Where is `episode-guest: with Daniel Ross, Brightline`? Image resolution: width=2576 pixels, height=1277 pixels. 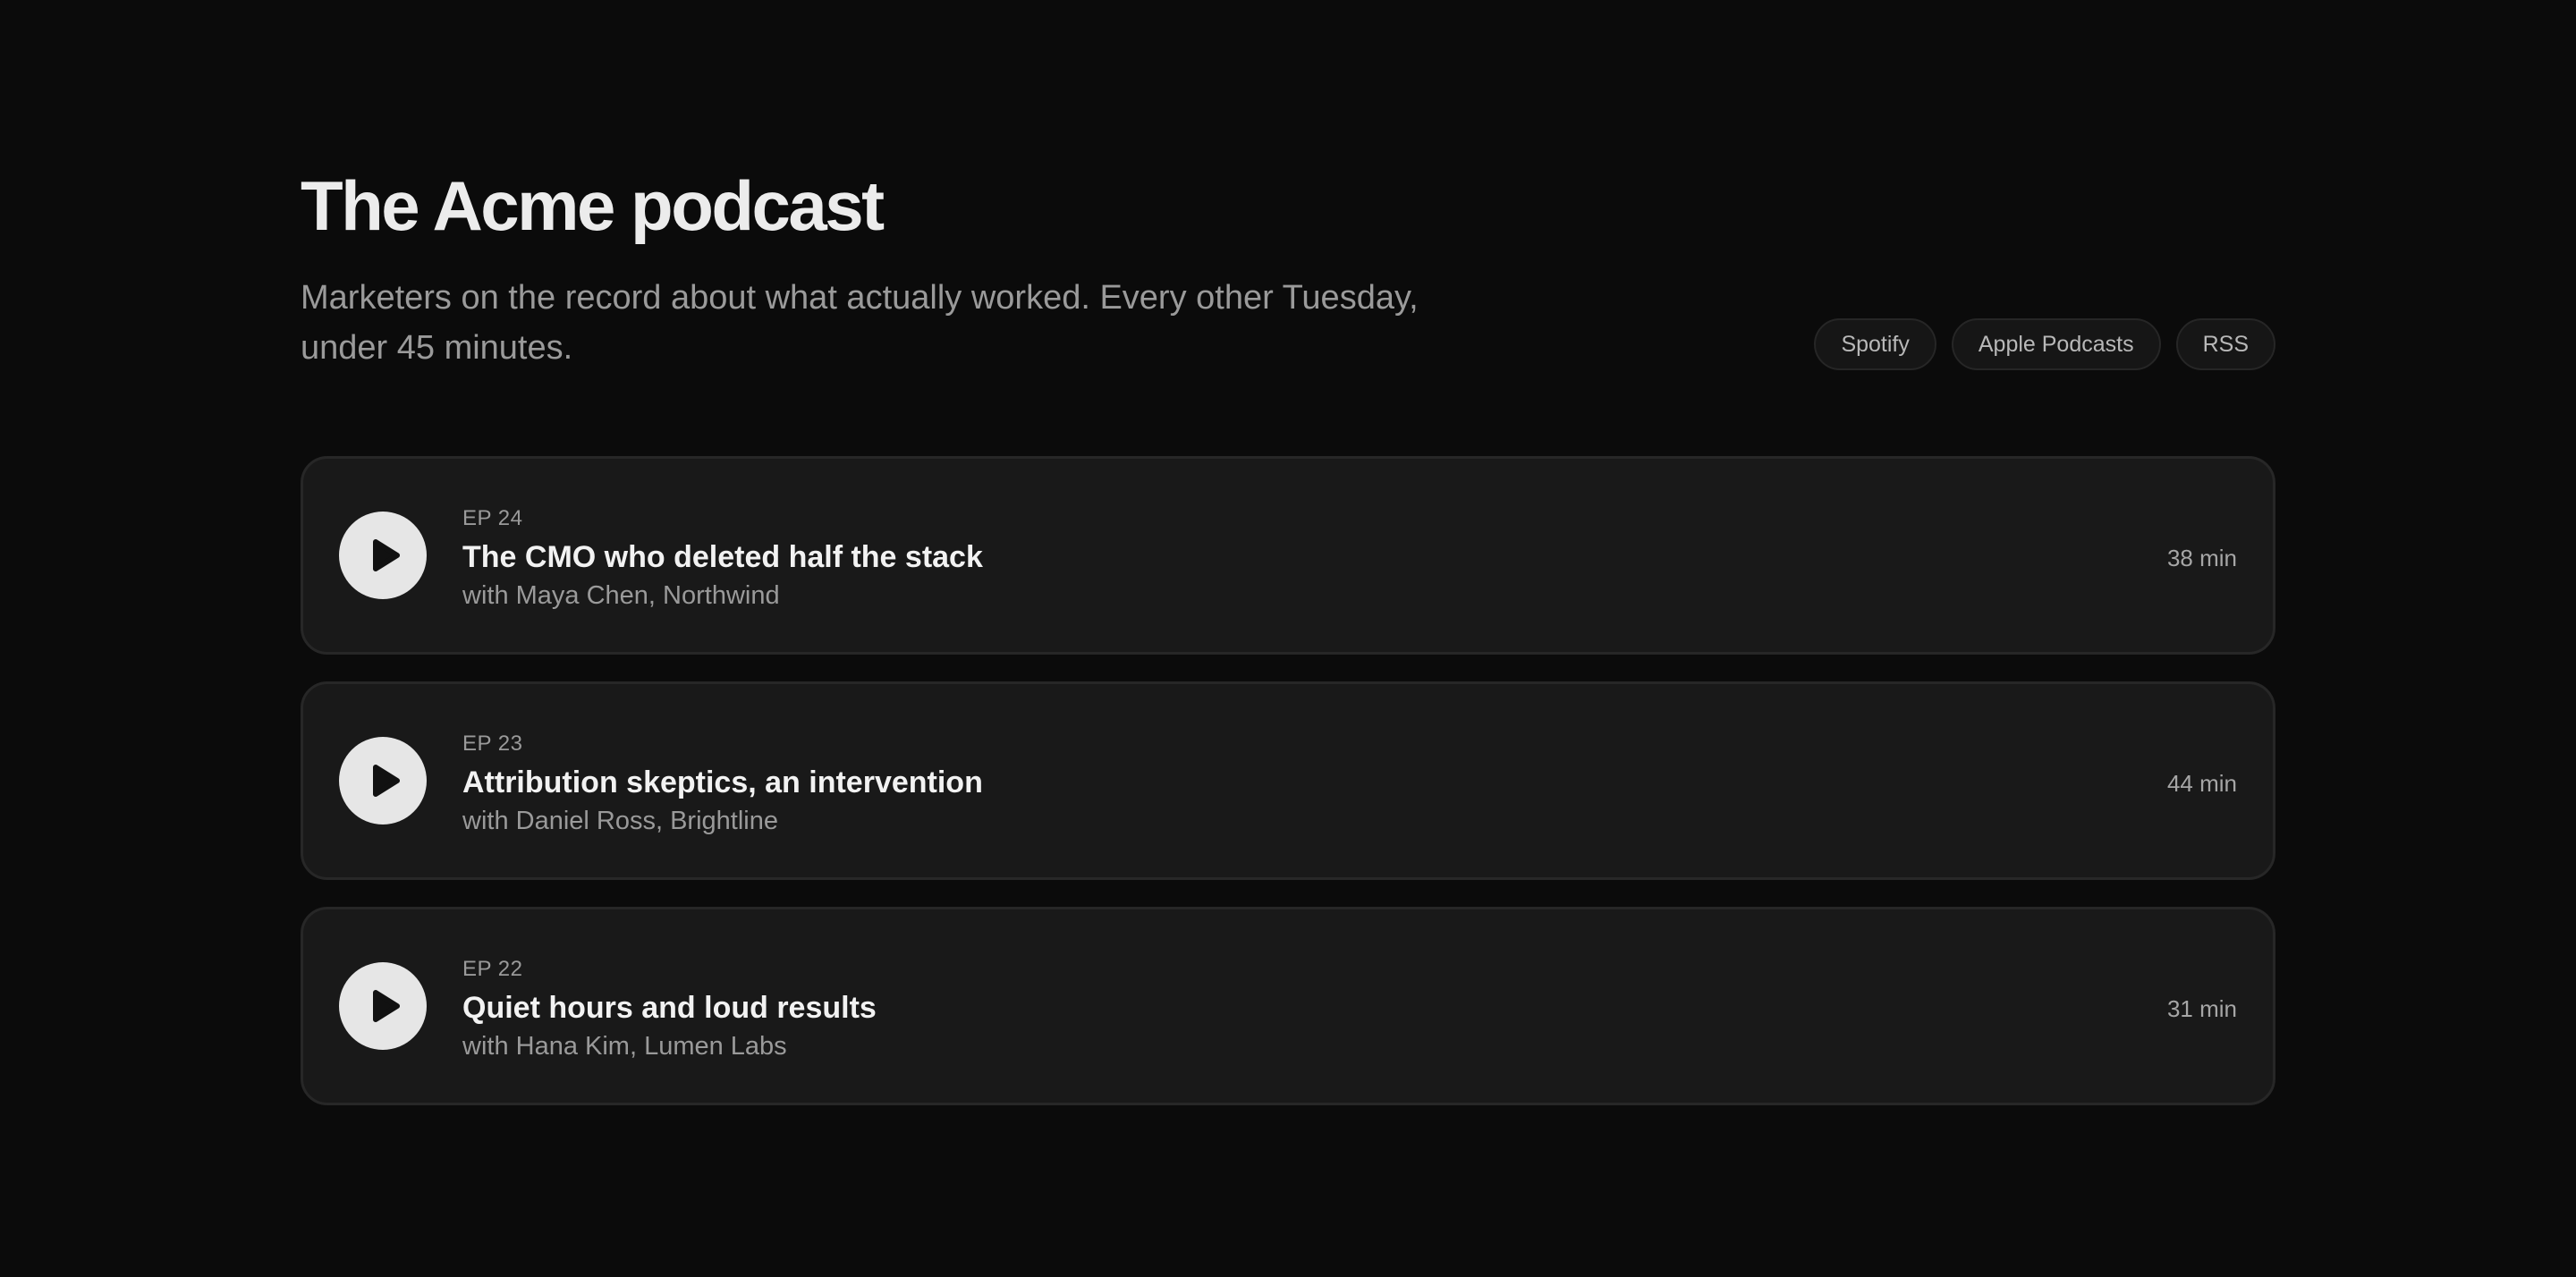
episode-guest: with Daniel Ross, Brightline is located at coordinates (620, 821).